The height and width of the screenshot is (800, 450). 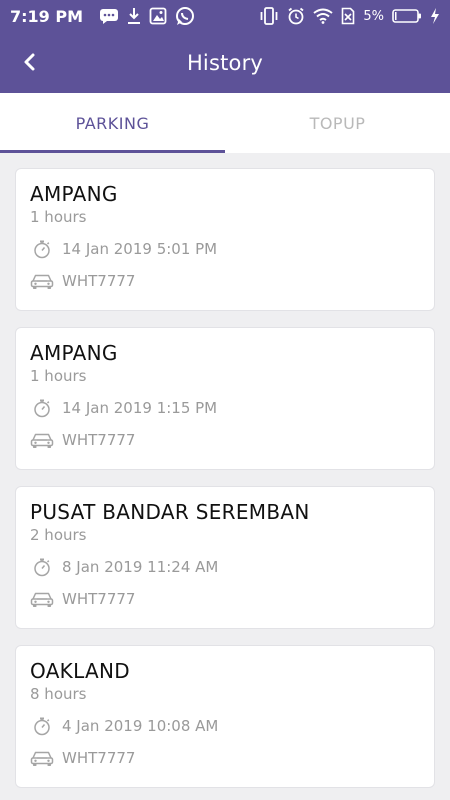 I want to click on parking-datetime: 14 Jan 2019 5:01 PM, so click(x=140, y=249).